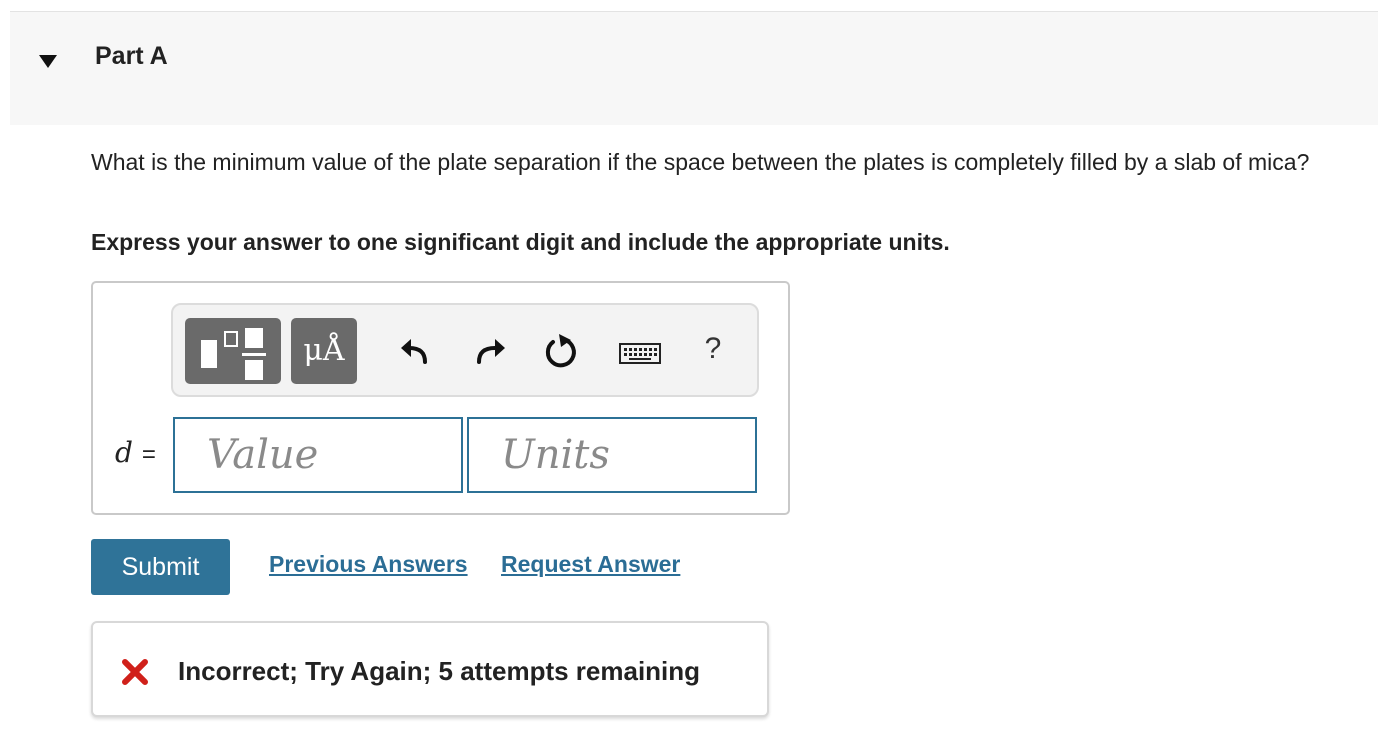 This screenshot has height=746, width=1400. What do you see at coordinates (561, 352) in the screenshot?
I see `reset-icon` at bounding box center [561, 352].